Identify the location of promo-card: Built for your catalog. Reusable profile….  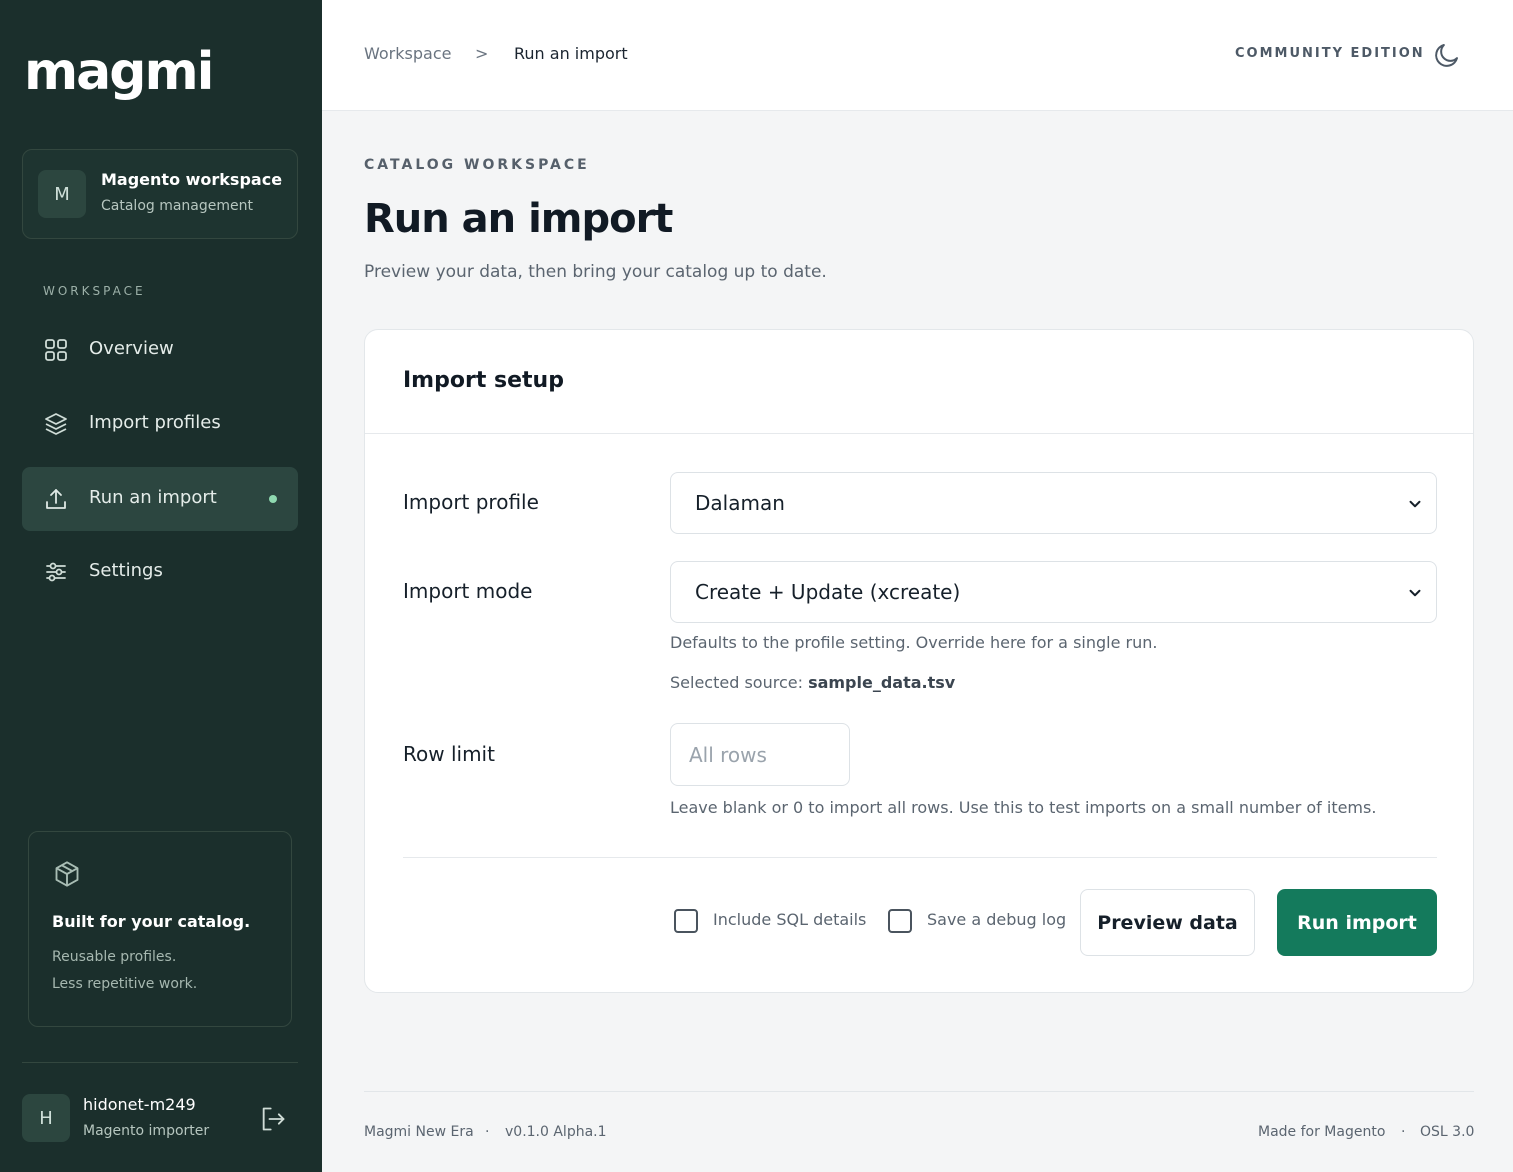
(160, 929).